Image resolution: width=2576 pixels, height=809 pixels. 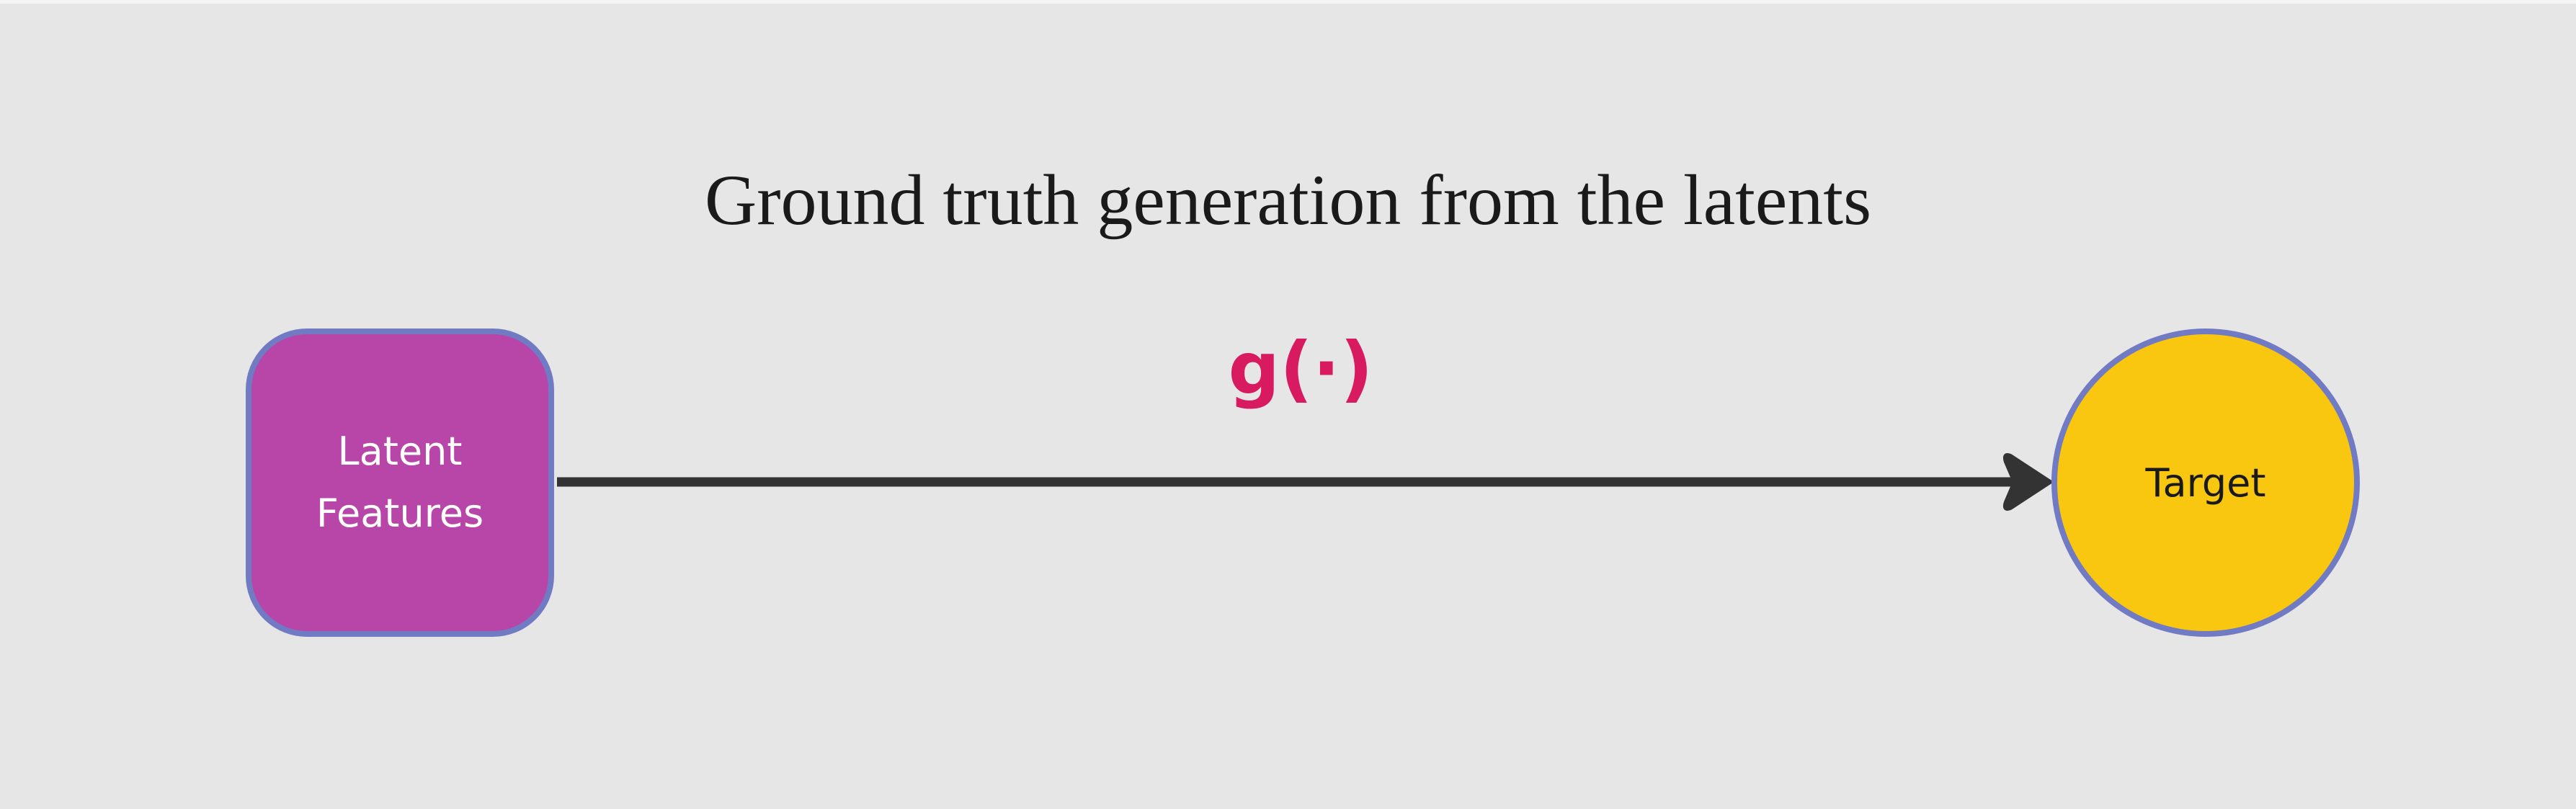 I want to click on node-label: Target, so click(x=2205, y=483).